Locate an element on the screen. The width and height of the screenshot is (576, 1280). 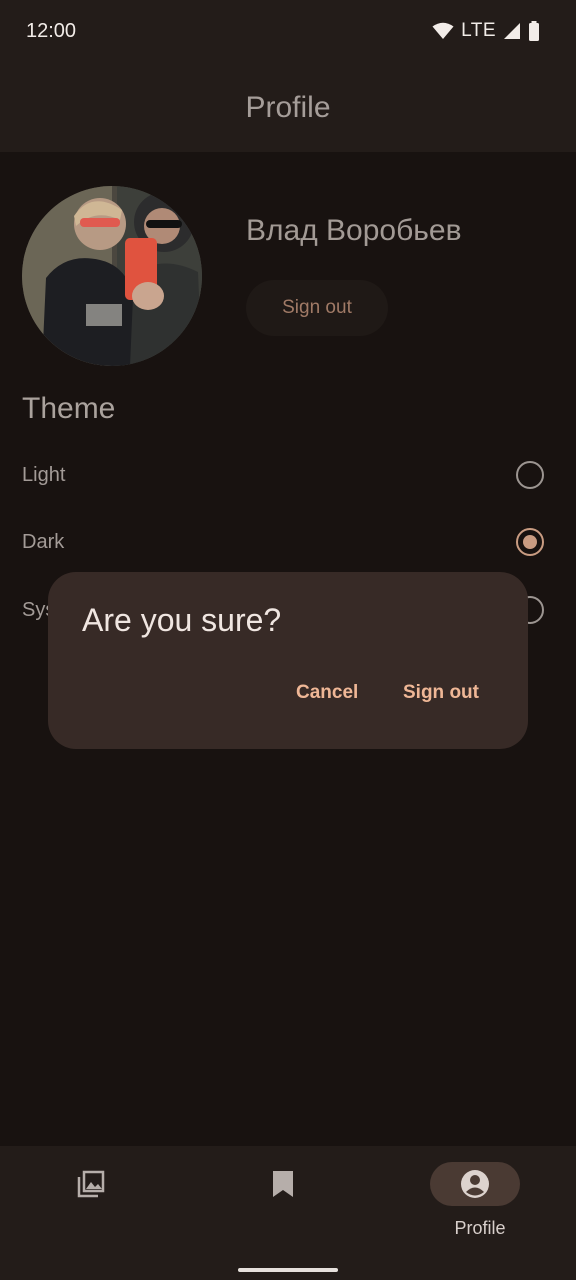
nav-item-gallery is located at coordinates (96, 1201).